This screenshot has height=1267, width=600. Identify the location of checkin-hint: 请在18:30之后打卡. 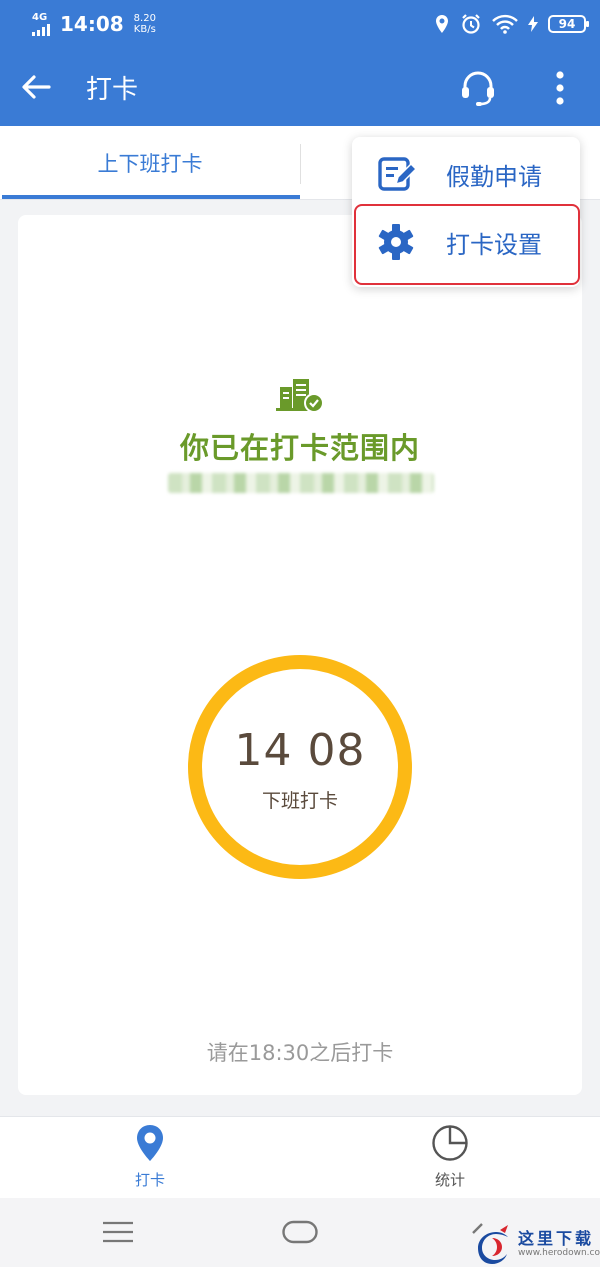
(300, 1053).